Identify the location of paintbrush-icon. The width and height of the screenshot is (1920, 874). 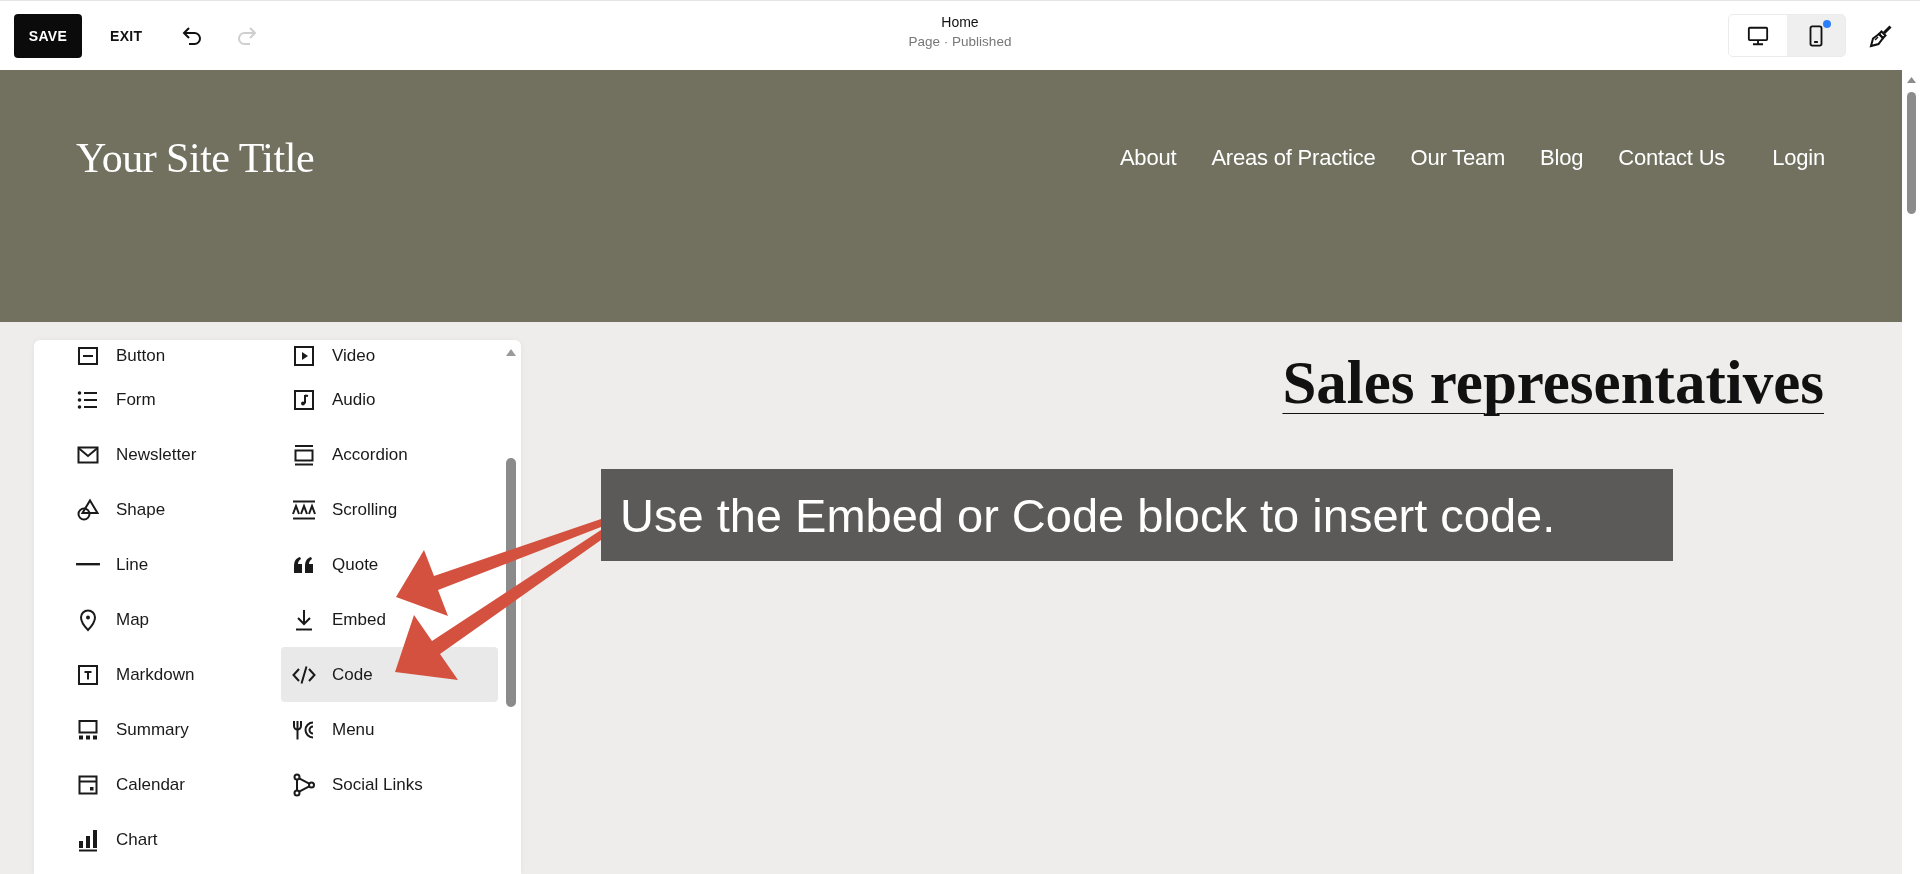
(1881, 35).